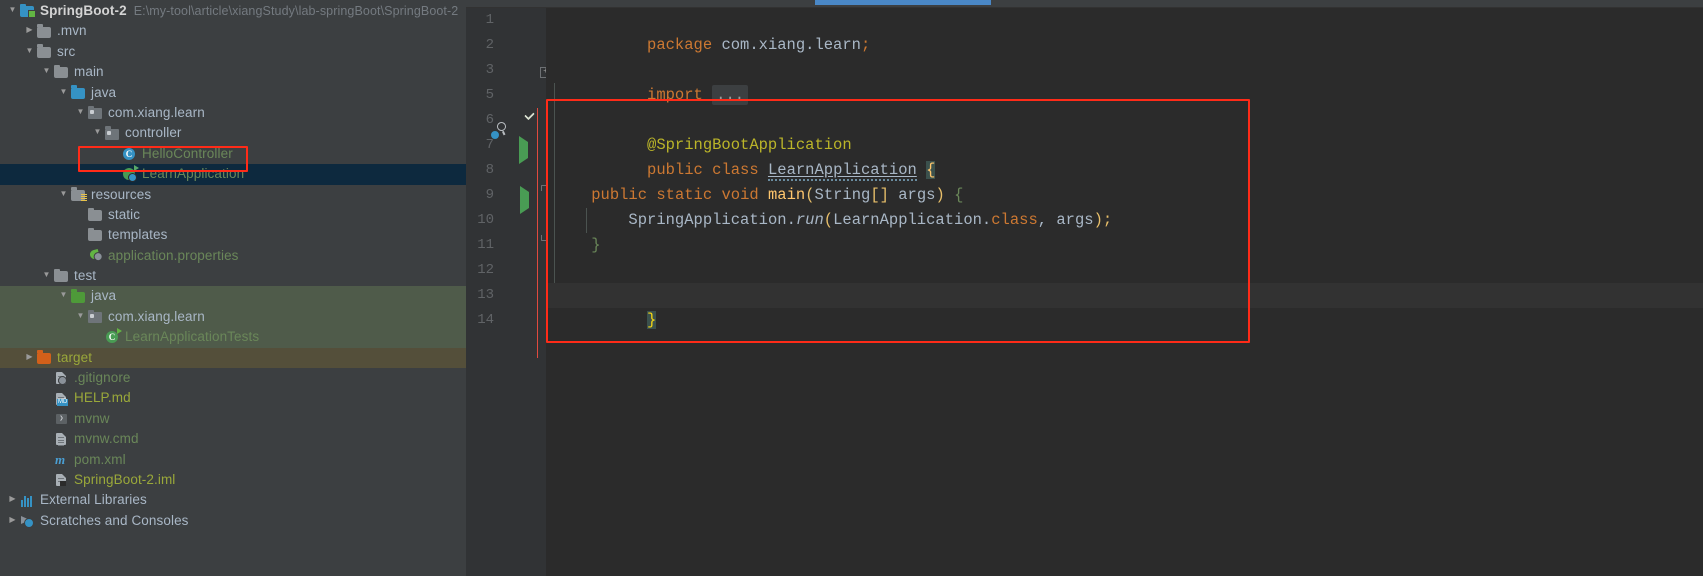 The width and height of the screenshot is (1703, 576). What do you see at coordinates (85, 276) in the screenshot?
I see `tree-item-label: test` at bounding box center [85, 276].